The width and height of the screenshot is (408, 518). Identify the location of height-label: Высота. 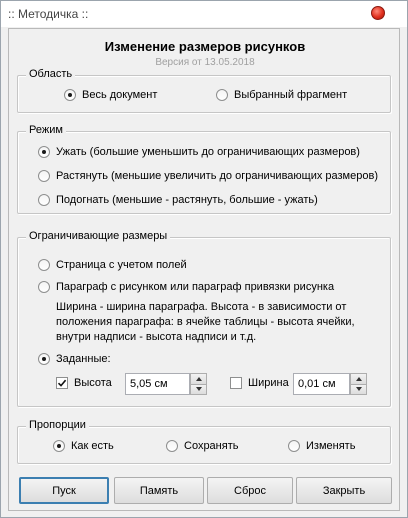
(93, 383).